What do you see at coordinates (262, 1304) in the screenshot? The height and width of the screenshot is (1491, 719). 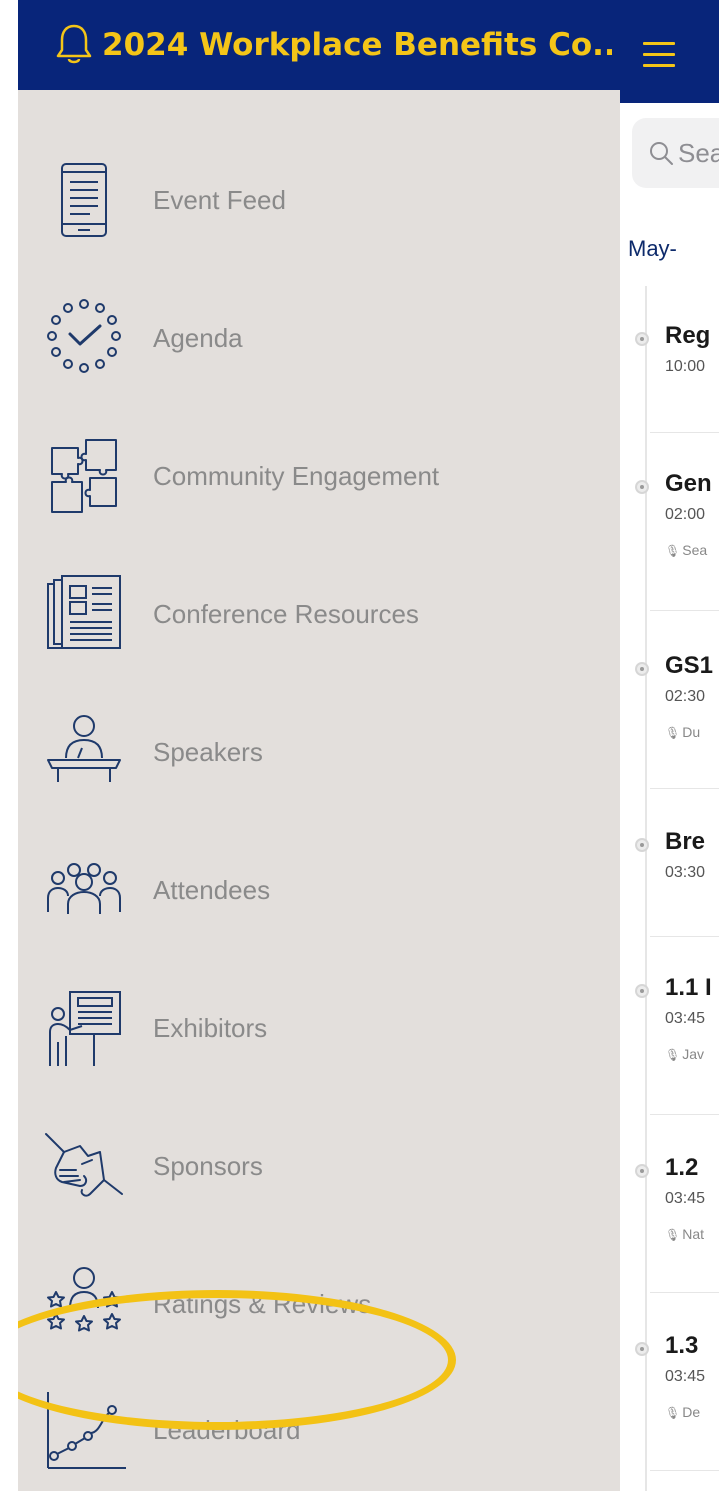 I see `drawer-item-label: Ratings & Reviews` at bounding box center [262, 1304].